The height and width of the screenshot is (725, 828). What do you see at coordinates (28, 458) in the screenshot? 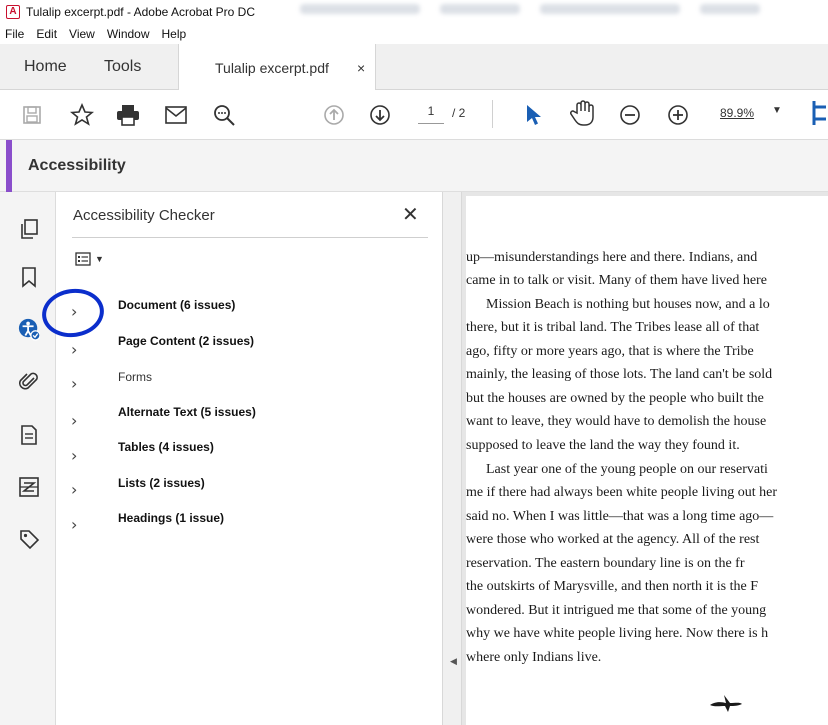
I see `left-navigation-rail` at bounding box center [28, 458].